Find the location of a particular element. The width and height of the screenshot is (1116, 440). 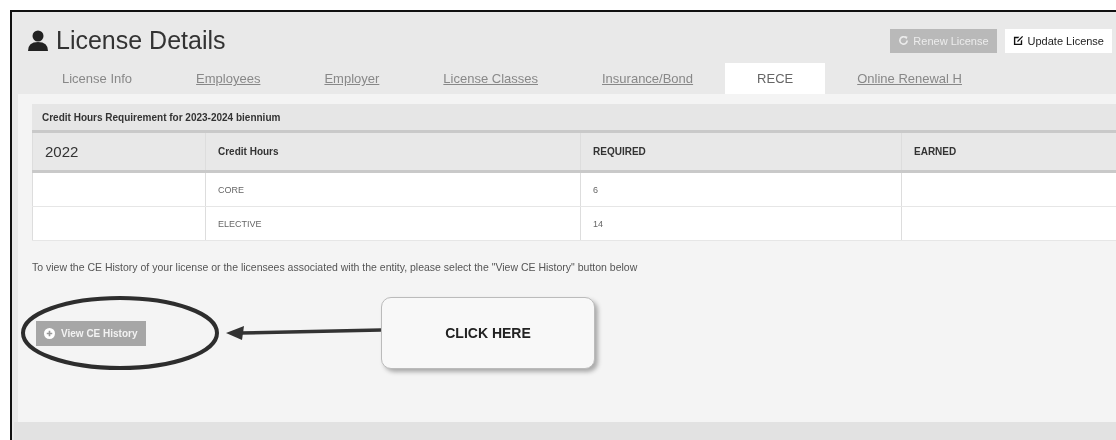

column-header: Credit Hours is located at coordinates (393, 152).